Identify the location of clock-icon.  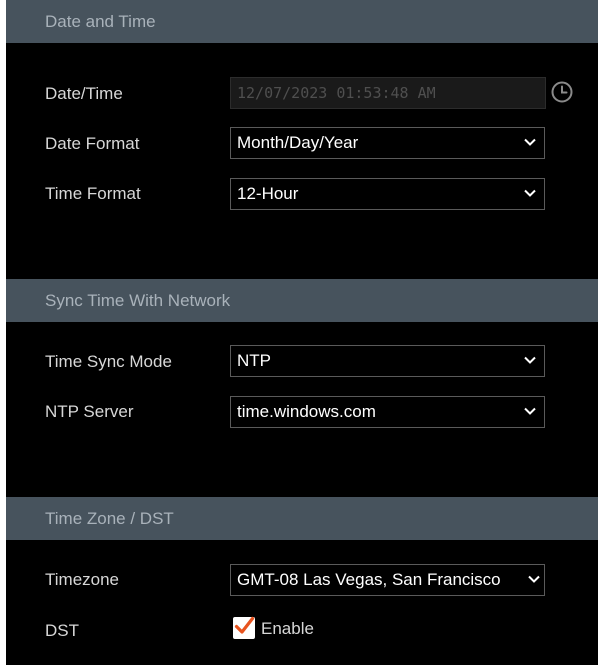
(562, 92).